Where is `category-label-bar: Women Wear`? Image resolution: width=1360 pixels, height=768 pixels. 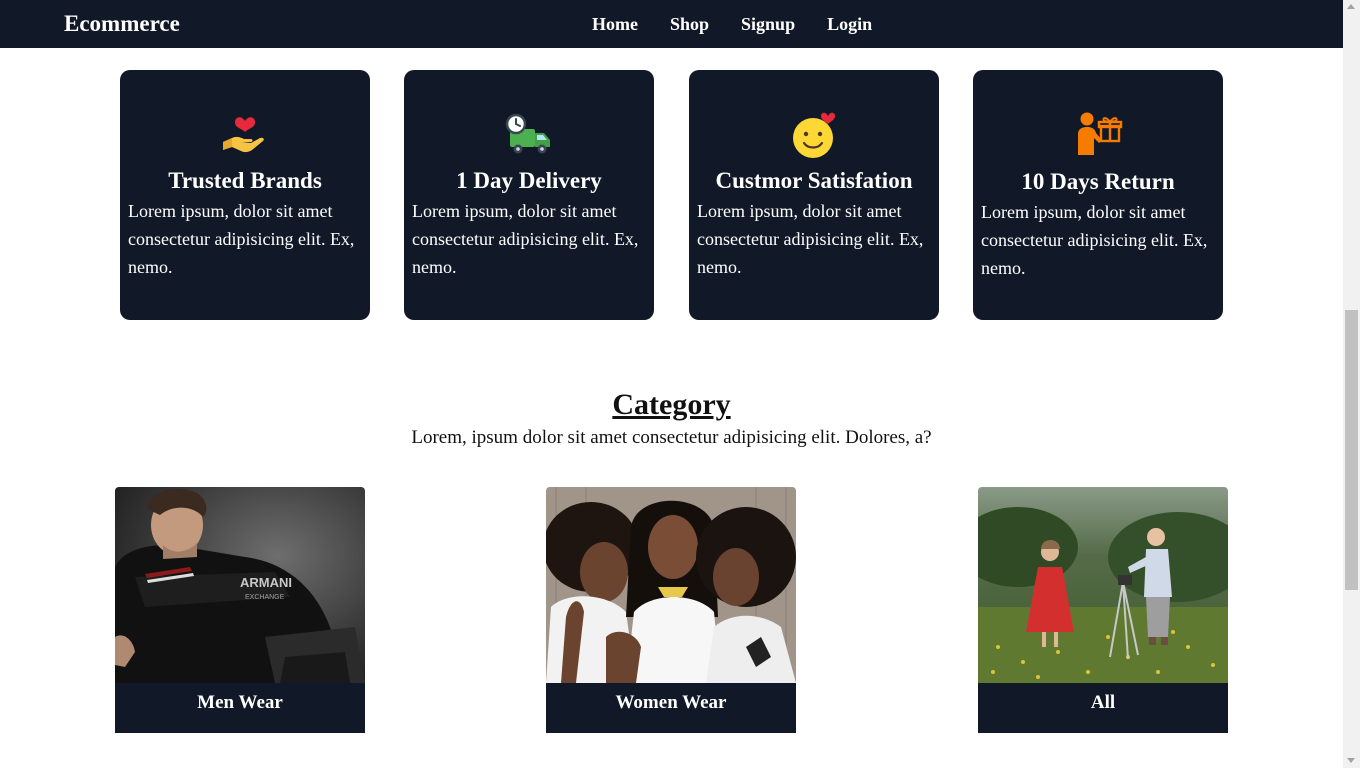 category-label-bar: Women Wear is located at coordinates (671, 708).